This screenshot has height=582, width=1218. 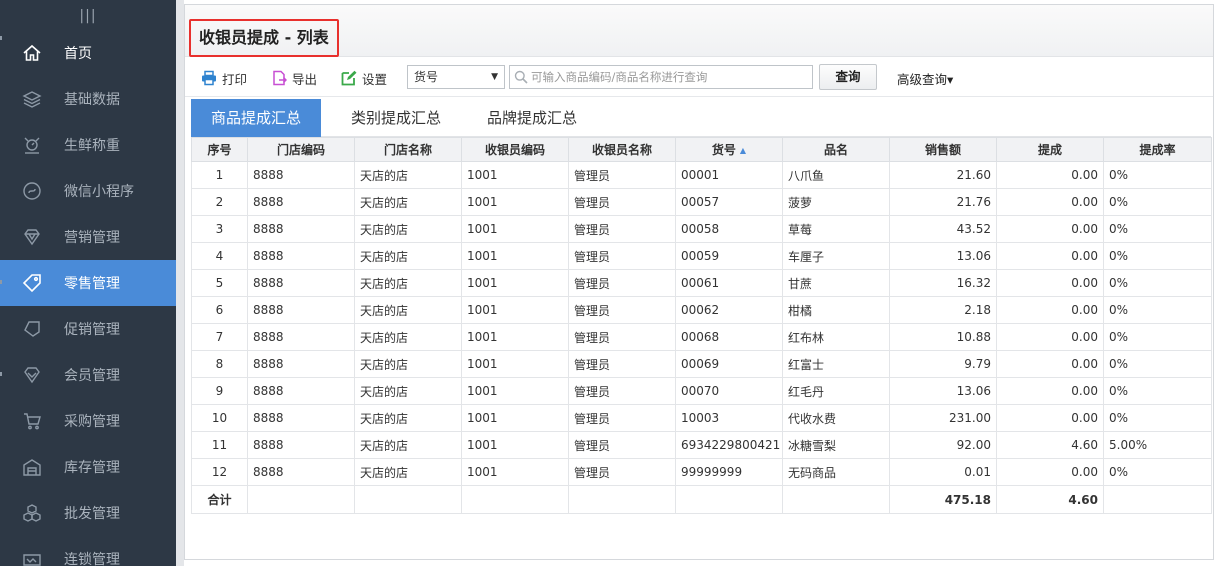 I want to click on sidebar-item-label: 零售管理, so click(x=92, y=284).